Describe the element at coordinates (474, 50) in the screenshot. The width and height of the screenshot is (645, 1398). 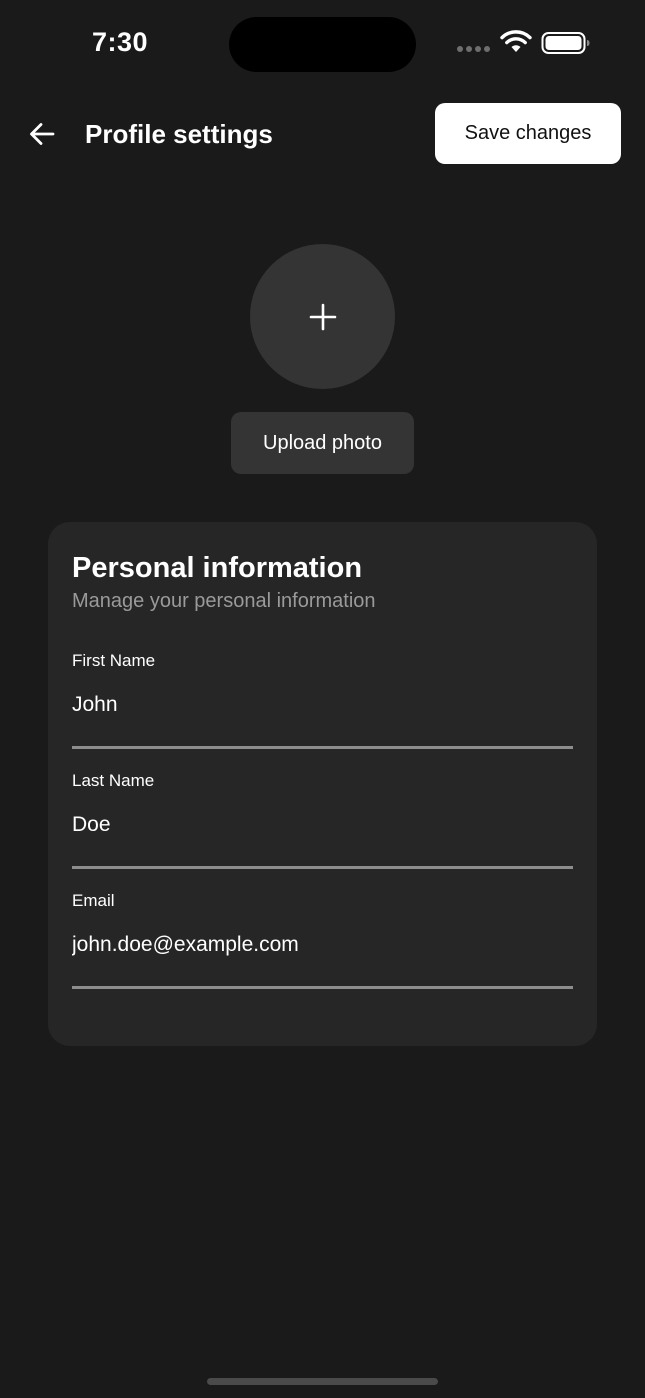
I see `cellular-signal-icon` at that location.